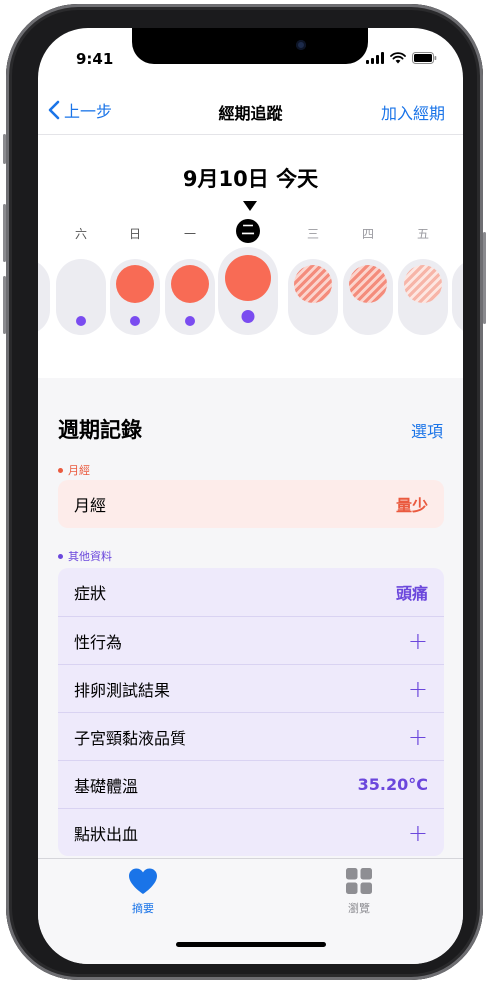 The width and height of the screenshot is (489, 984). I want to click on row-label: 點狀出血, so click(106, 834).